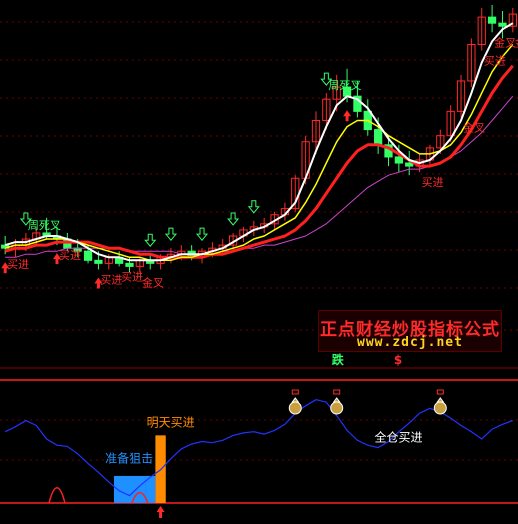 The image size is (518, 524). I want to click on top-label: 跌, so click(338, 359).